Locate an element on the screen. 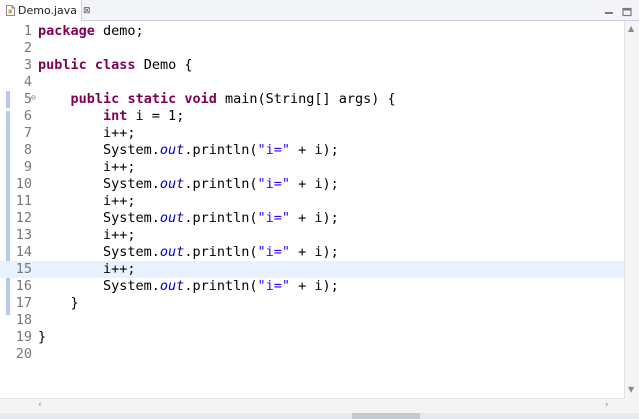 The image size is (639, 419). code-token: demo; is located at coordinates (119, 31).